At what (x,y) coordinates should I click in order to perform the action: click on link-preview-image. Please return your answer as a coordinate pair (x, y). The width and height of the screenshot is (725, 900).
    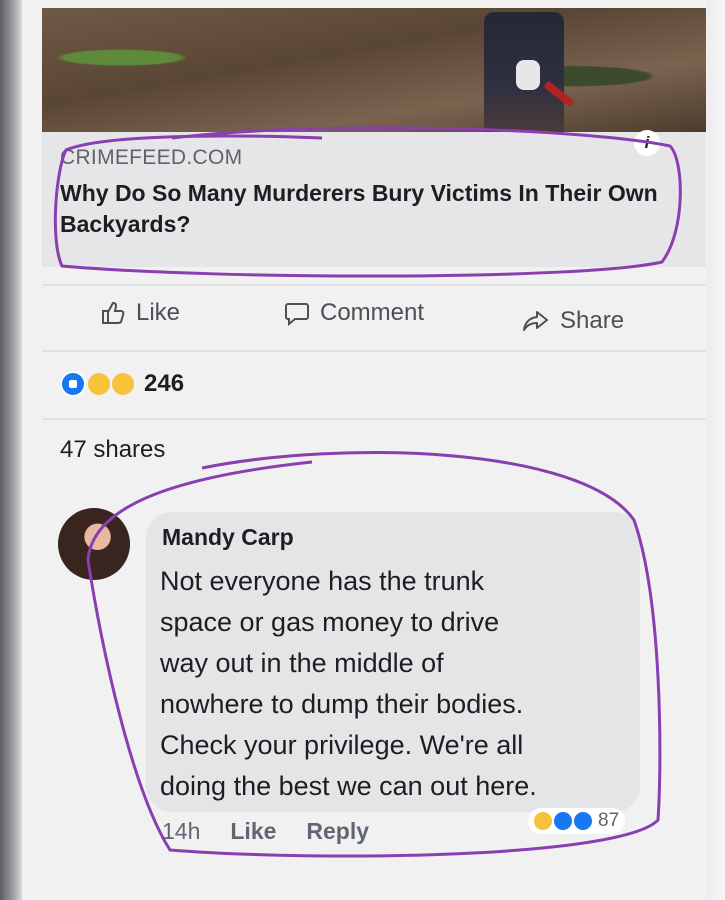
    Looking at the image, I should click on (374, 70).